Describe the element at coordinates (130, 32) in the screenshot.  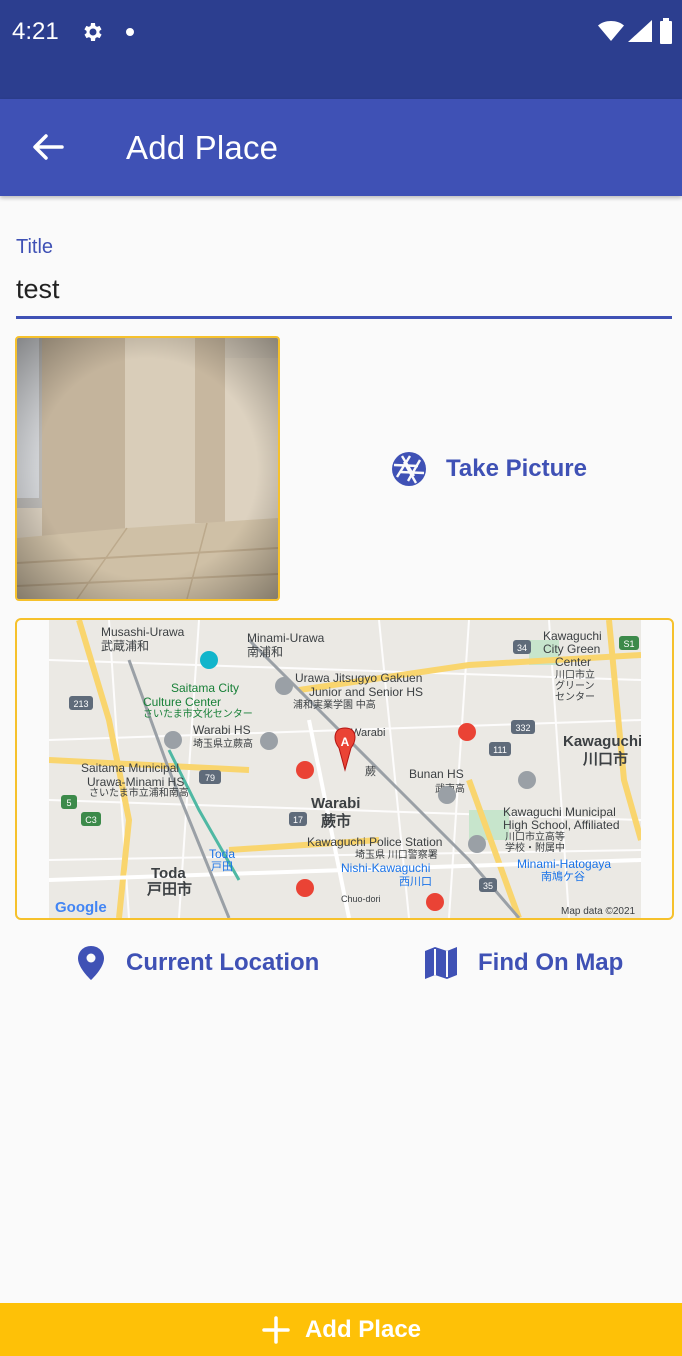
I see `notification-dot-icon` at that location.